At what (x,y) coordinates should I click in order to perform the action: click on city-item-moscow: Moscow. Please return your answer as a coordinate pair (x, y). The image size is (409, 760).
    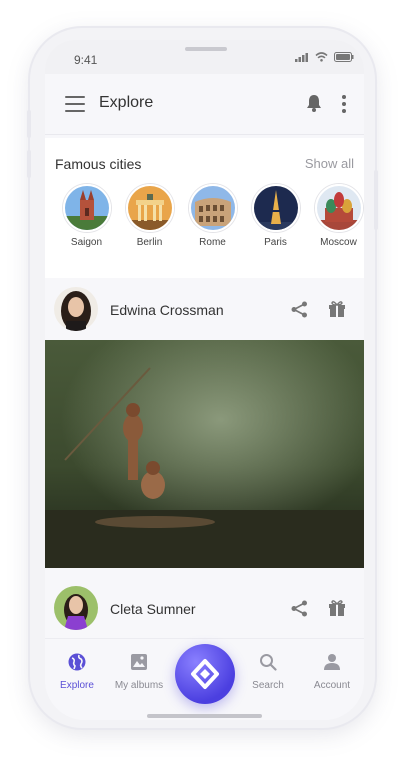
    Looking at the image, I should click on (335, 216).